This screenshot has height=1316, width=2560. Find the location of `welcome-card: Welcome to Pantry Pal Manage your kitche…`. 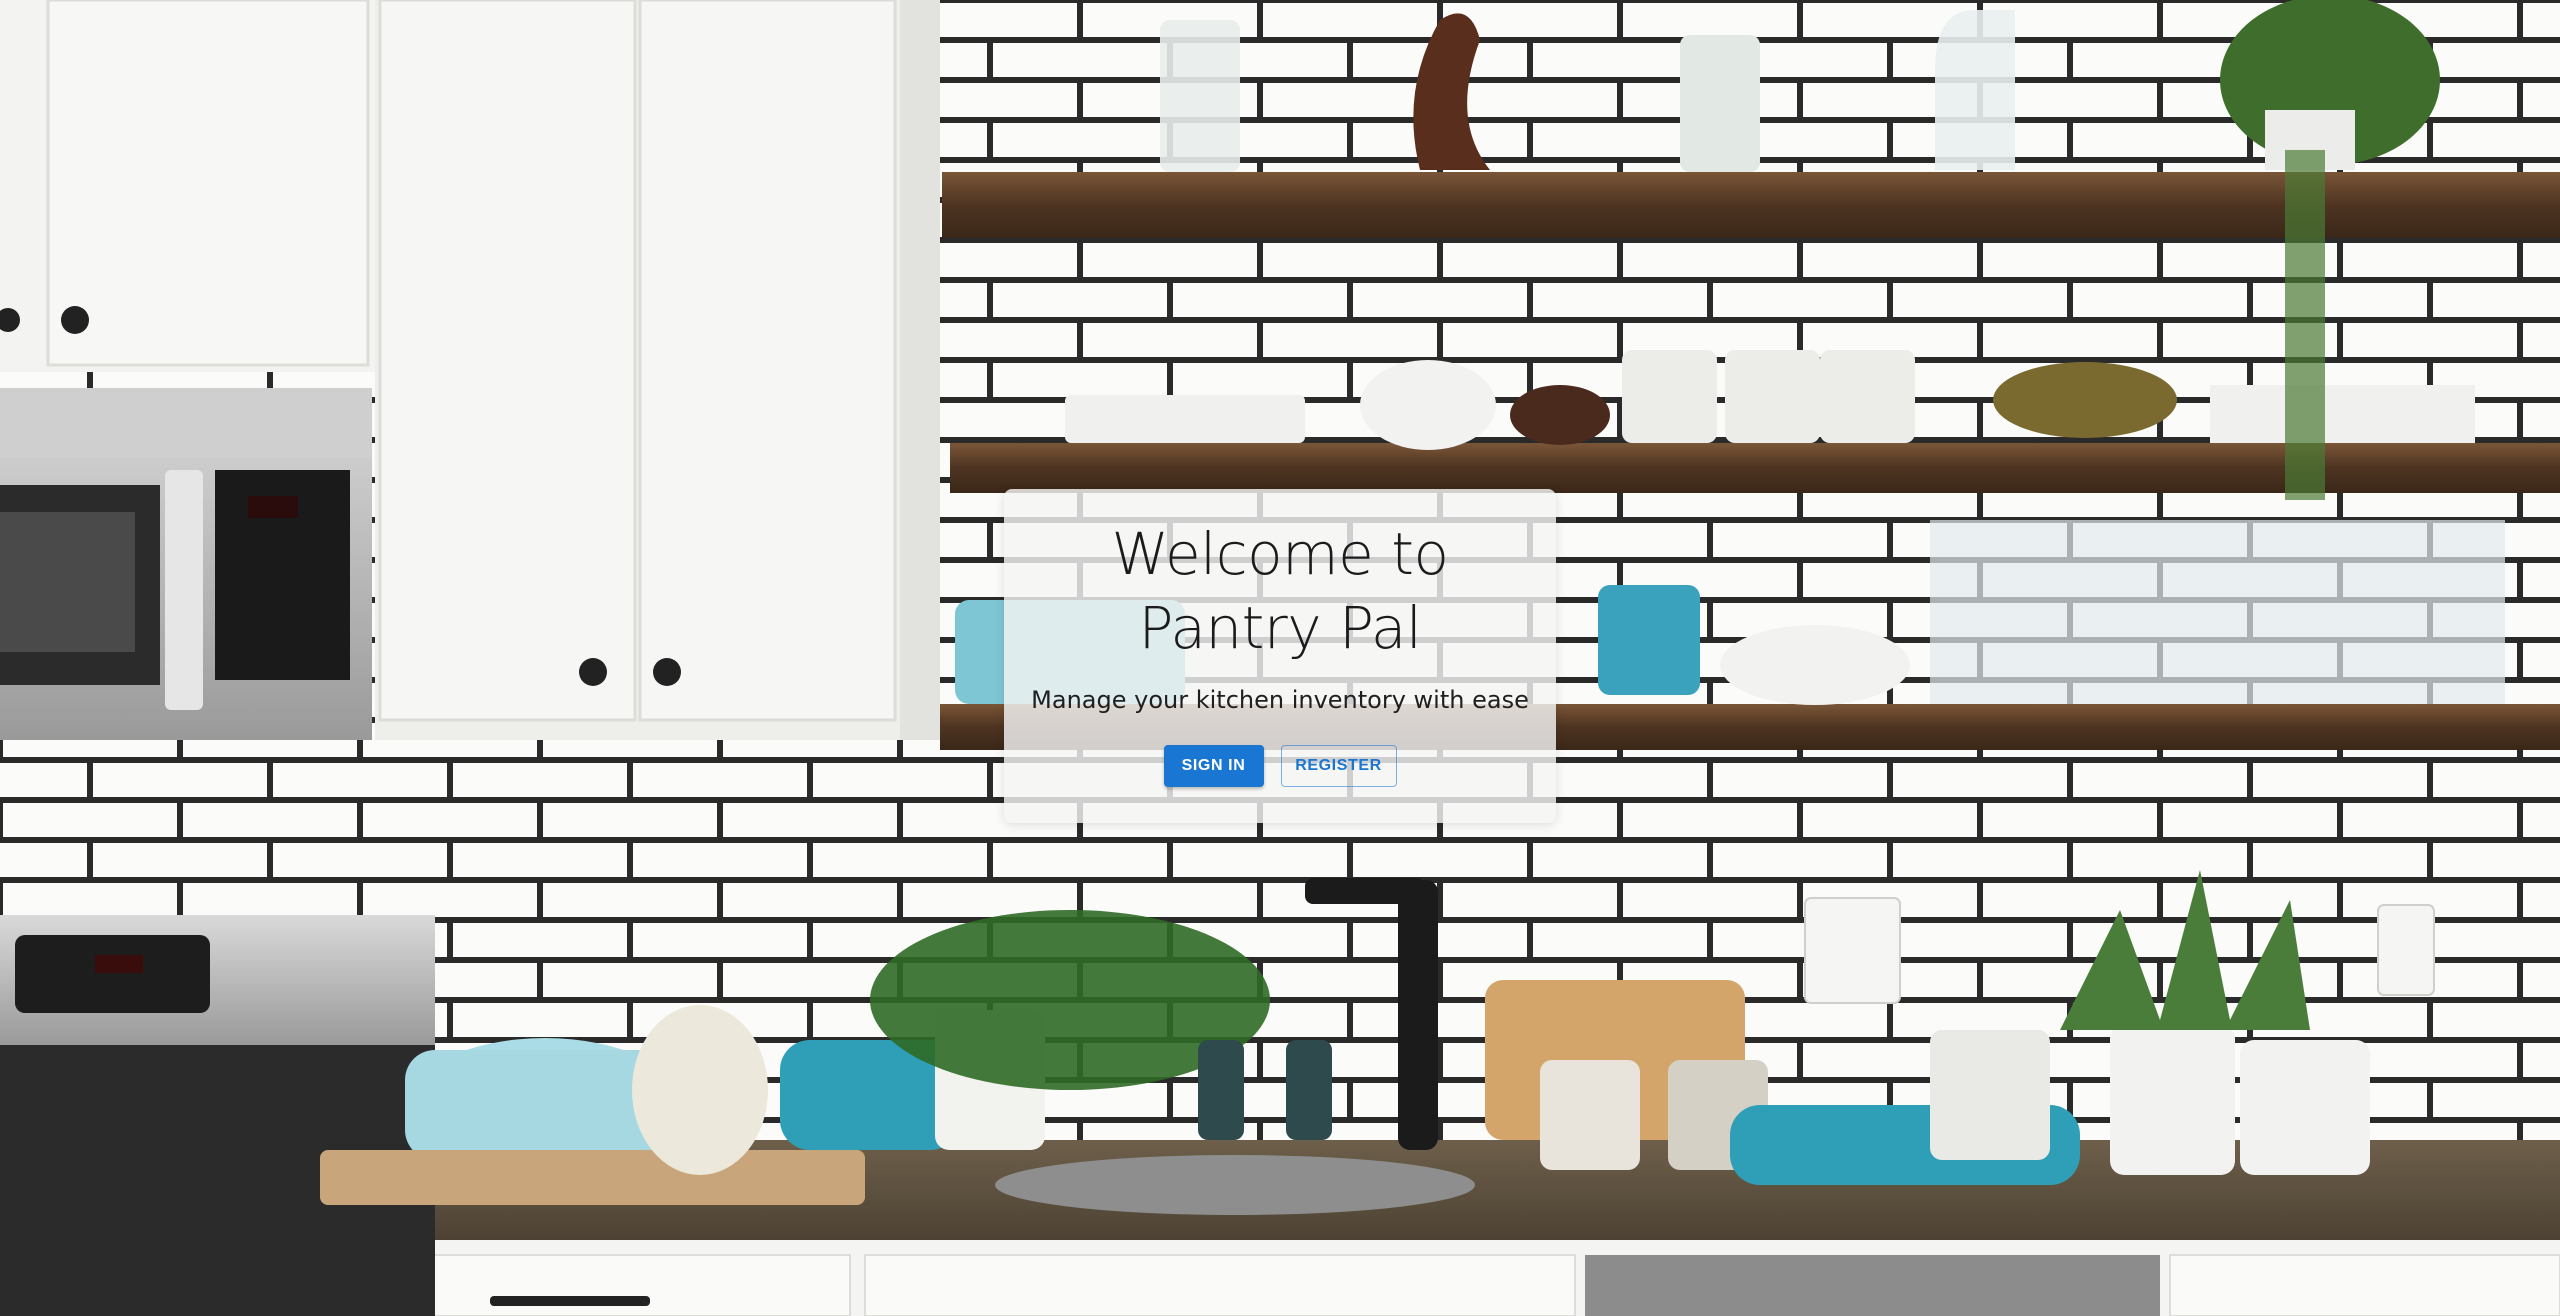

welcome-card: Welcome to Pantry Pal Manage your kitche… is located at coordinates (1280, 656).